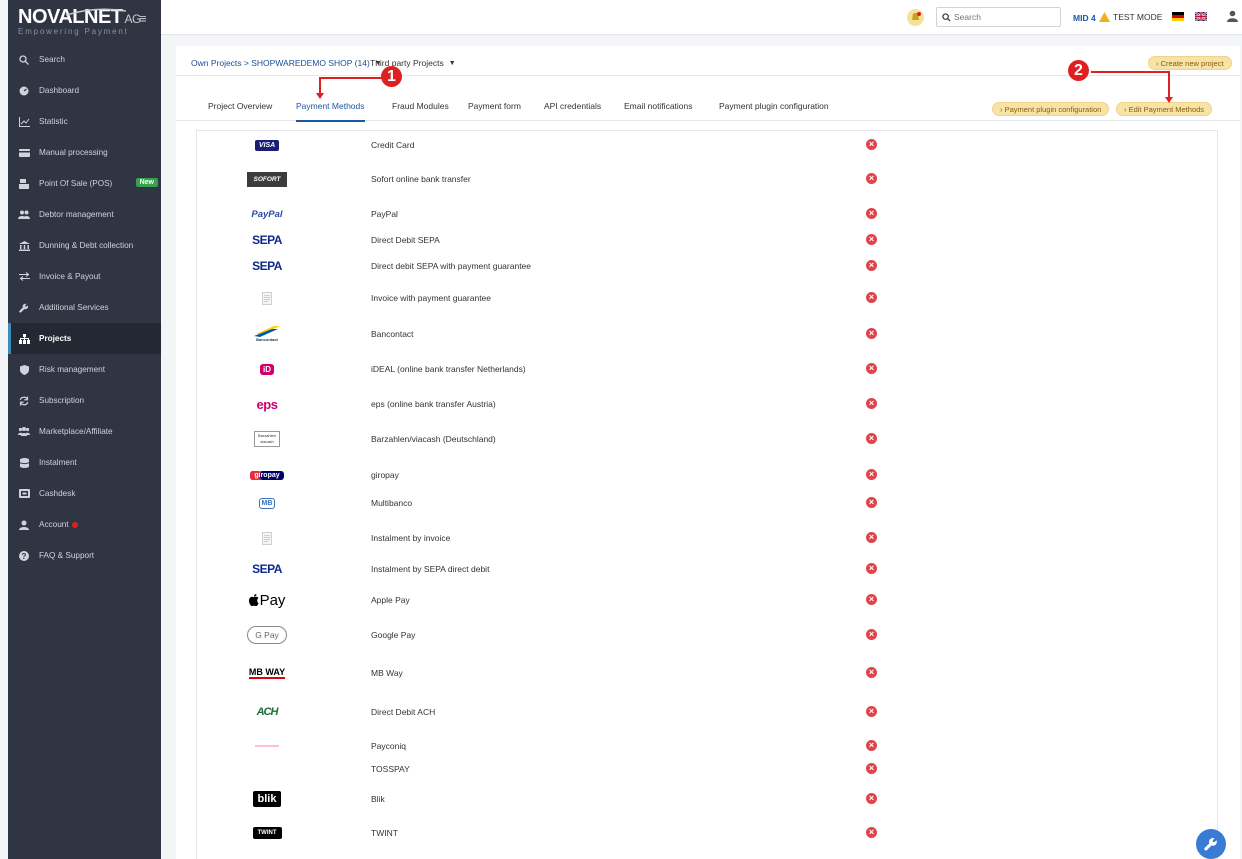  Describe the element at coordinates (84, 90) in the screenshot. I see `sidebar-item-dashboard: Dashboard` at that location.